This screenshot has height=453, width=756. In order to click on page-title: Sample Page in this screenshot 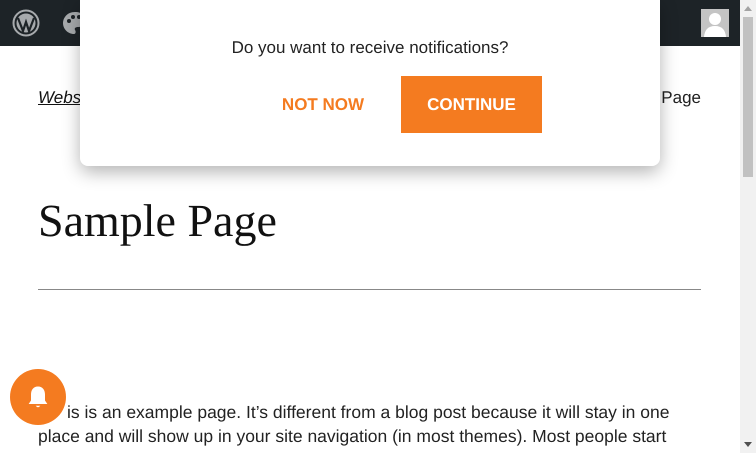, I will do `click(158, 221)`.